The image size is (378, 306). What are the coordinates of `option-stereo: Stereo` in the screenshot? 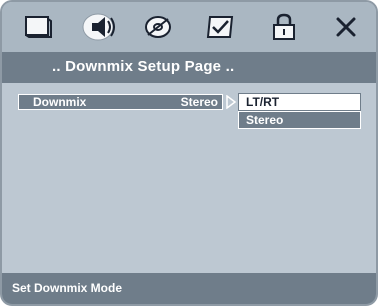 It's located at (299, 120).